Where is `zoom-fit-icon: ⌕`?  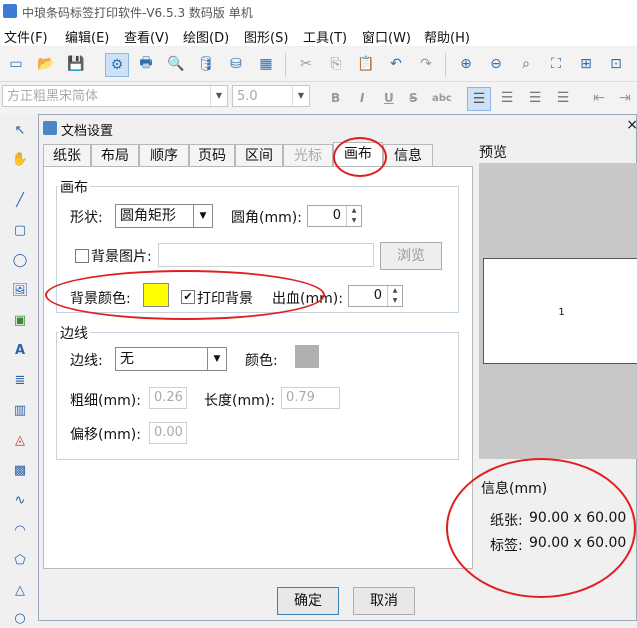 zoom-fit-icon: ⌕ is located at coordinates (526, 64).